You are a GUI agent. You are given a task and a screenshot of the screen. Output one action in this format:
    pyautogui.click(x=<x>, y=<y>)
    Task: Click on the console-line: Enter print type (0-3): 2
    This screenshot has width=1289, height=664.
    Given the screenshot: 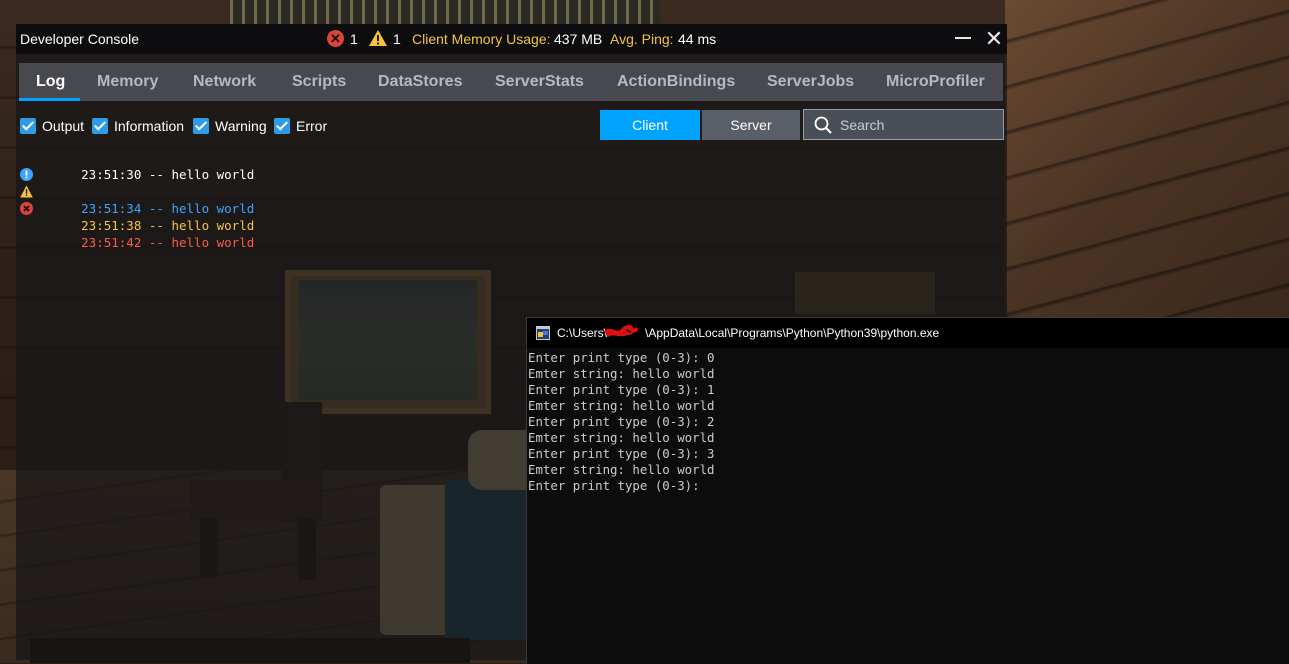 What is the action you would take?
    pyautogui.click(x=621, y=421)
    